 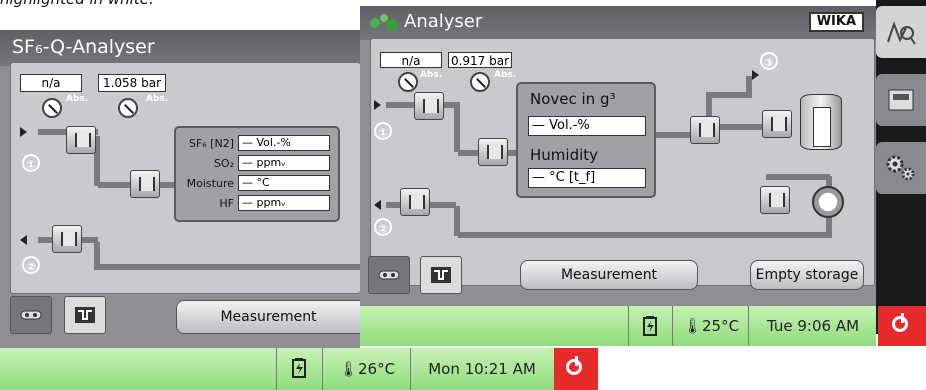 I want to click on temperature: 25°C, so click(x=720, y=326).